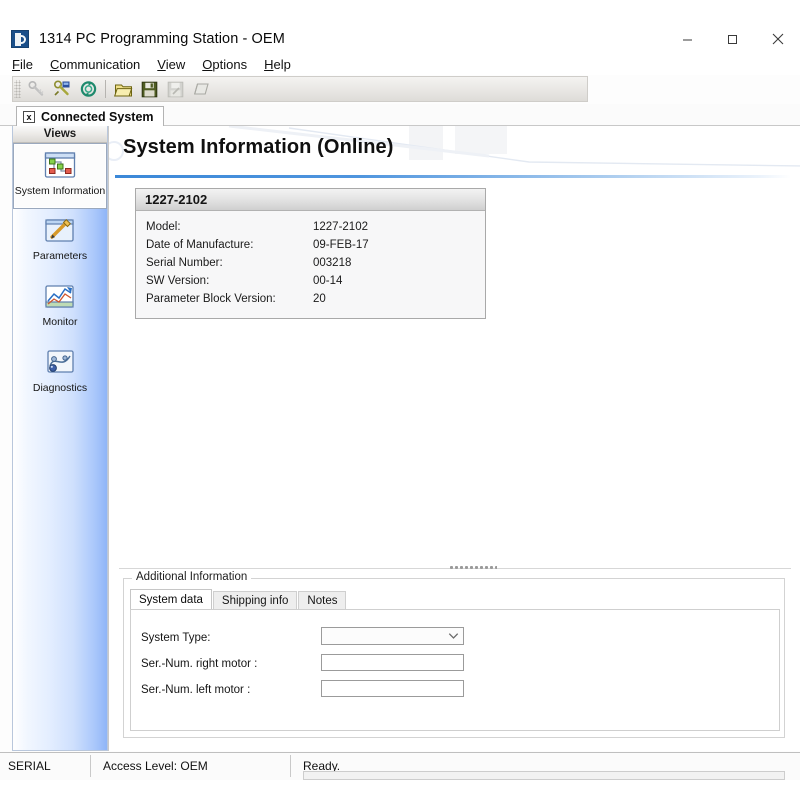 The width and height of the screenshot is (800, 800). I want to click on splitter-grip, so click(473, 567).